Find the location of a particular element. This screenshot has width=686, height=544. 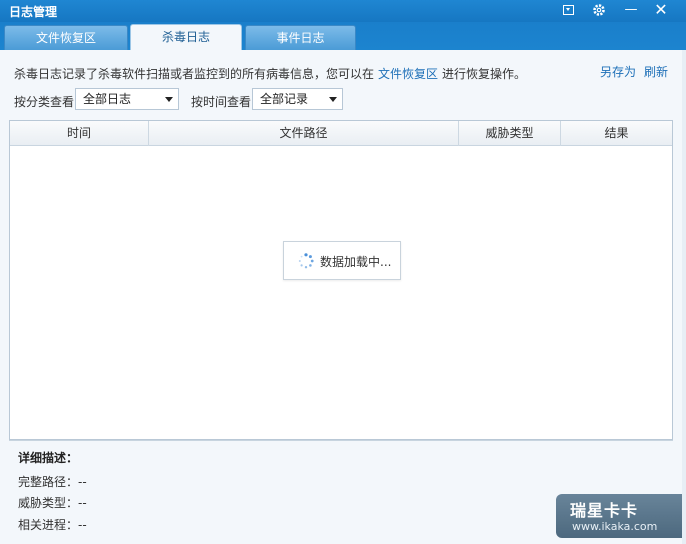

info-suffix: 进行恢复操作。 is located at coordinates (484, 74).